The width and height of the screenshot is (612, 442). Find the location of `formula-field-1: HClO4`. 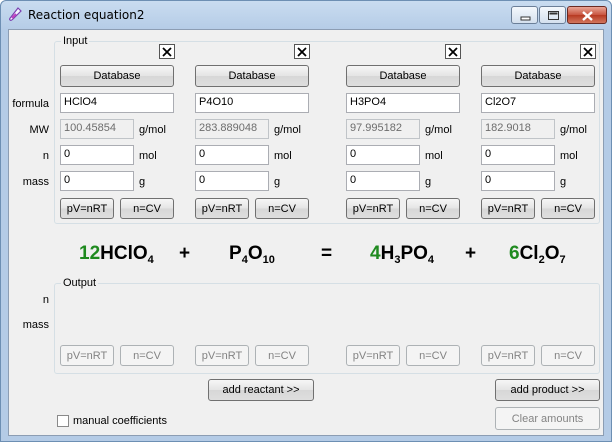

formula-field-1: HClO4 is located at coordinates (117, 103).